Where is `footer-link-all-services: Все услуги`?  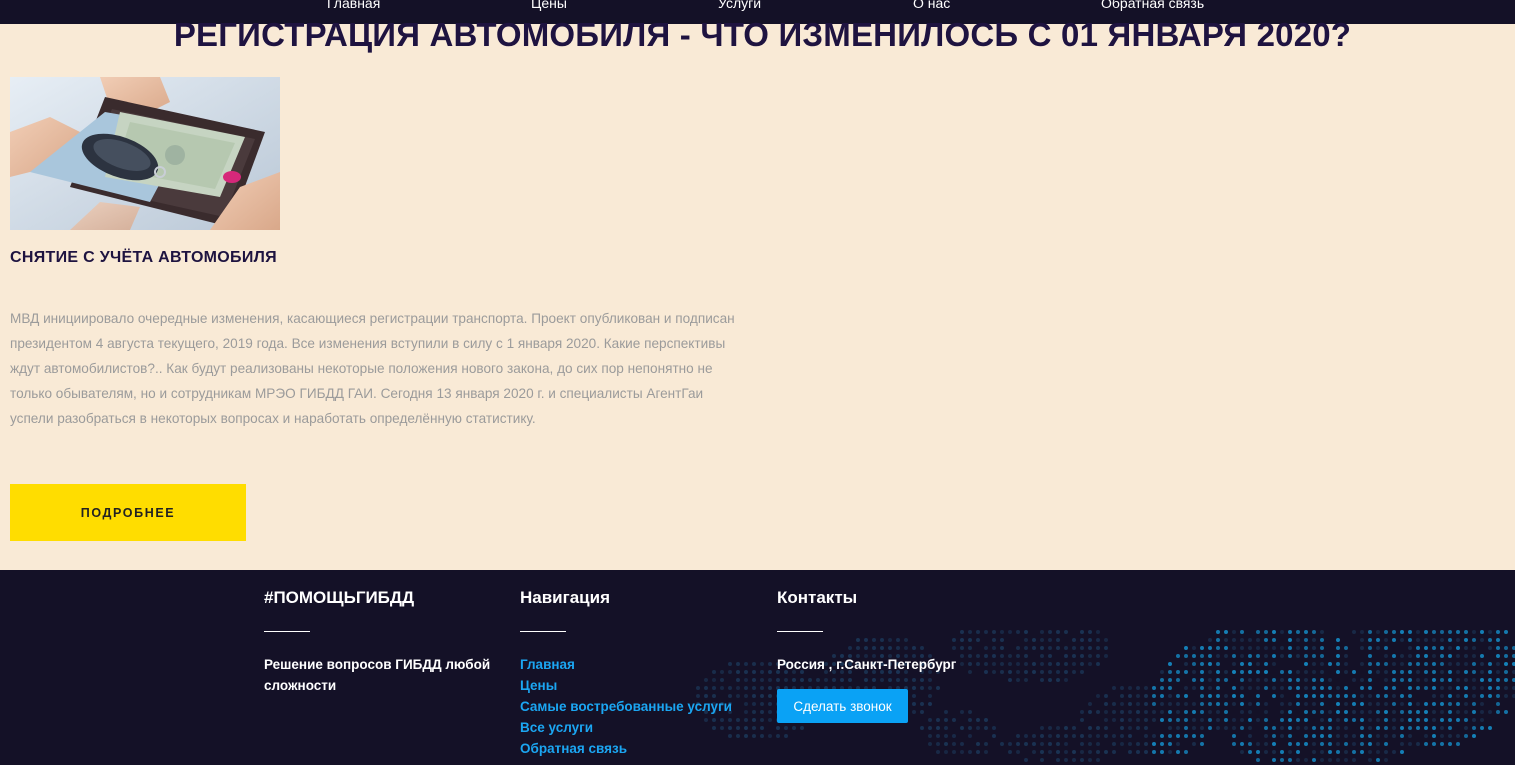 footer-link-all-services: Все услуги is located at coordinates (556, 727).